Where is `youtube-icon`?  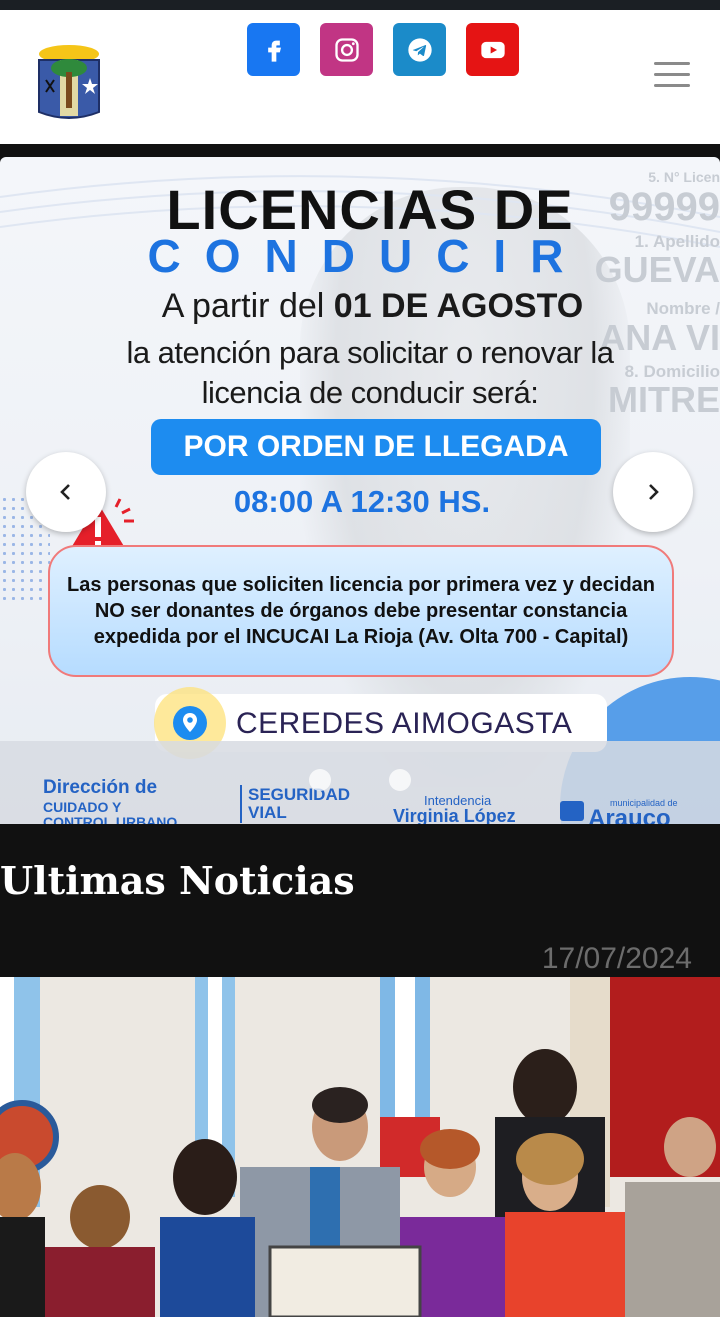 youtube-icon is located at coordinates (492, 49).